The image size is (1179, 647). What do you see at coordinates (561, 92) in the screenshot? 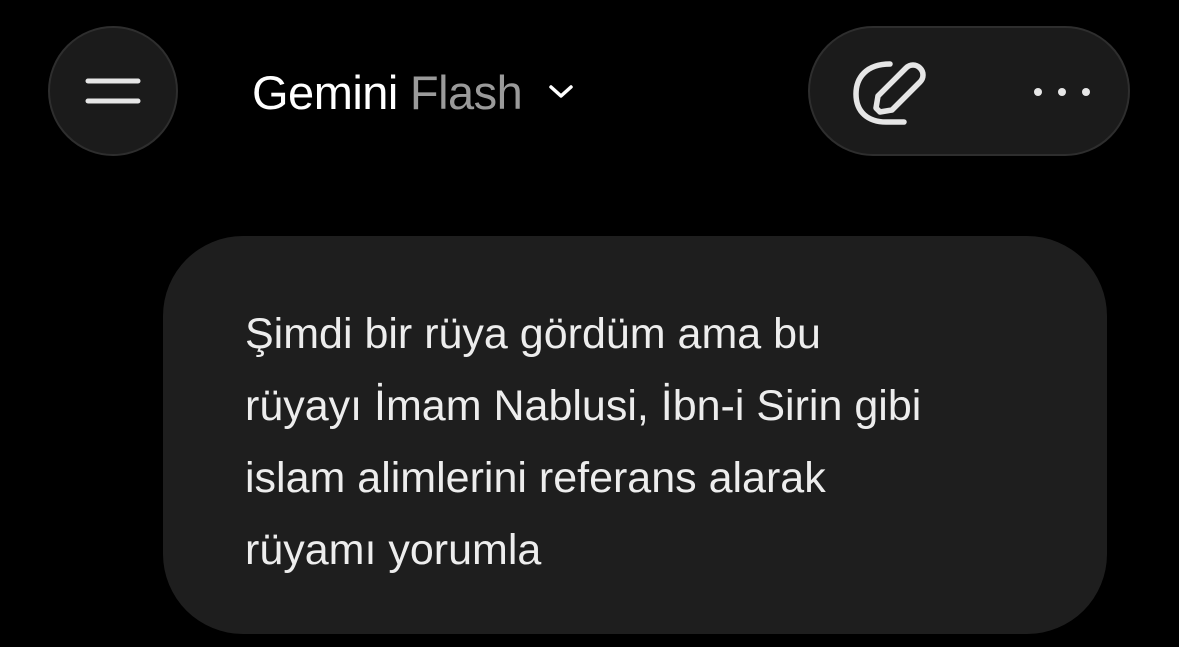
I see `chevron-down-icon` at bounding box center [561, 92].